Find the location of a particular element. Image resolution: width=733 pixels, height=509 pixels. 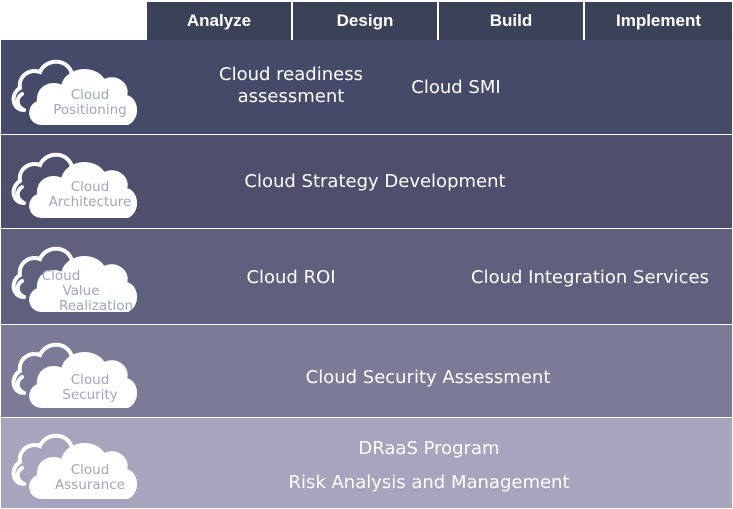

cloud-label-line: Positioning is located at coordinates (90, 110).